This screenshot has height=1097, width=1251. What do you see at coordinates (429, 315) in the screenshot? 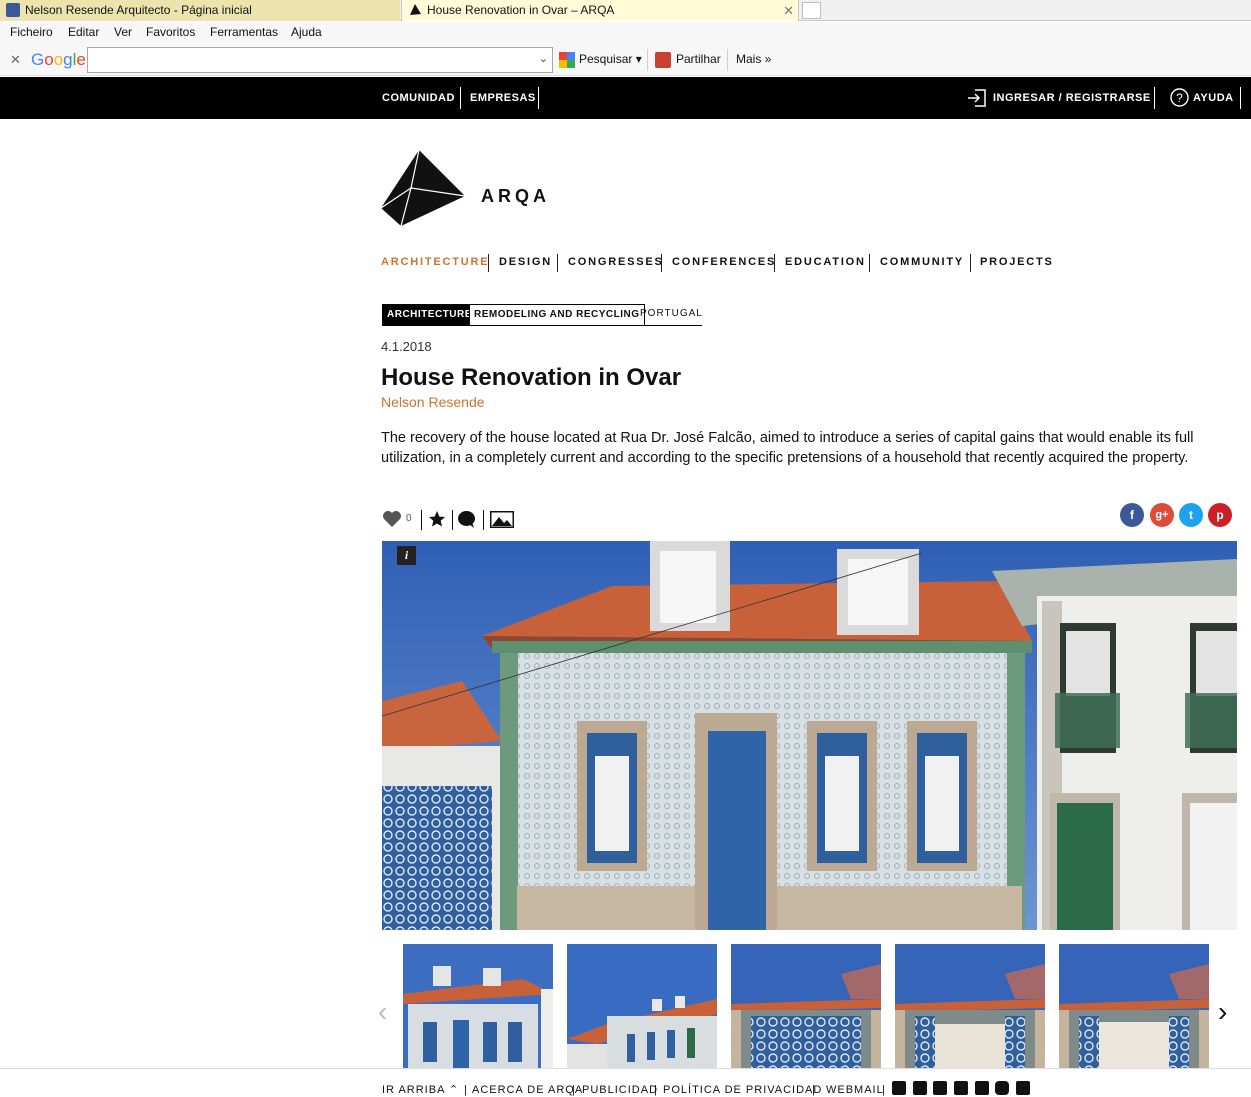
I see `tag-architecture: ARCHITECTURE` at bounding box center [429, 315].